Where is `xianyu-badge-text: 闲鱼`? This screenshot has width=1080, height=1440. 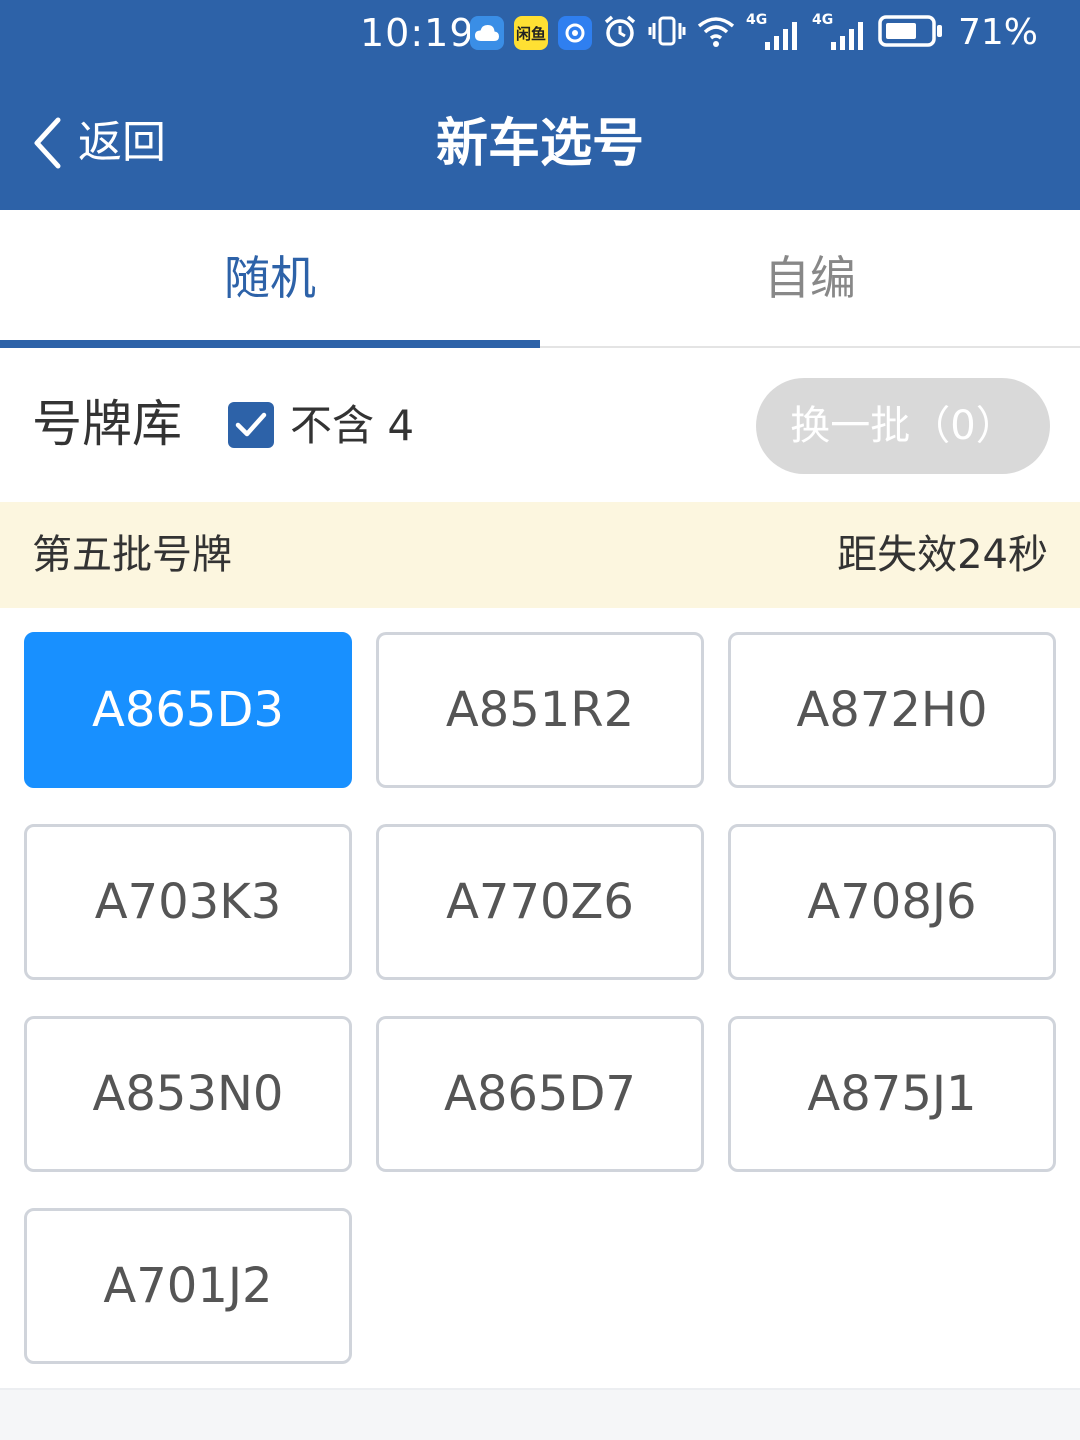 xianyu-badge-text: 闲鱼 is located at coordinates (530, 33).